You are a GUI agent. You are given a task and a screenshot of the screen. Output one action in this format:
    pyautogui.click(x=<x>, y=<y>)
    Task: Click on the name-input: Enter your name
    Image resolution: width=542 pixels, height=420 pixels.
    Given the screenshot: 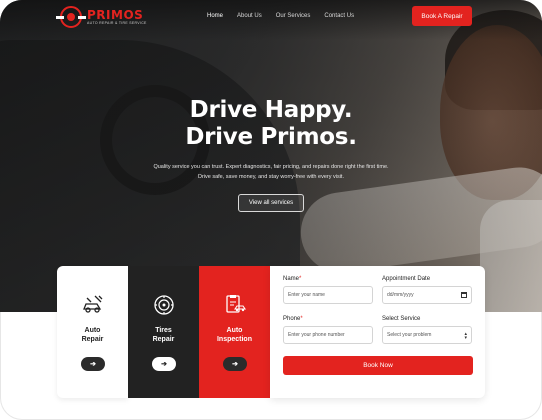 What is the action you would take?
    pyautogui.click(x=328, y=295)
    